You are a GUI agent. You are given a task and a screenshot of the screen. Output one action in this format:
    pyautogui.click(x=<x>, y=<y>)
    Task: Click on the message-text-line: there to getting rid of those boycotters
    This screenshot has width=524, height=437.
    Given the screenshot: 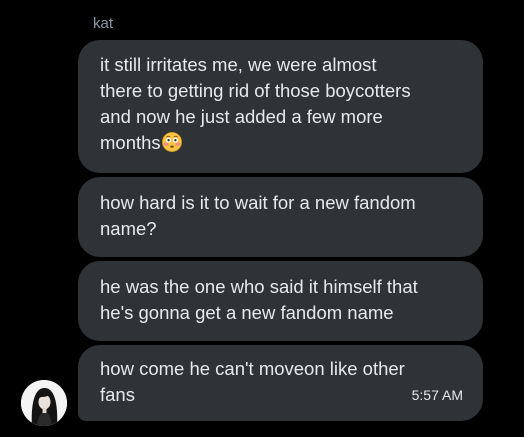 What is the action you would take?
    pyautogui.click(x=255, y=90)
    